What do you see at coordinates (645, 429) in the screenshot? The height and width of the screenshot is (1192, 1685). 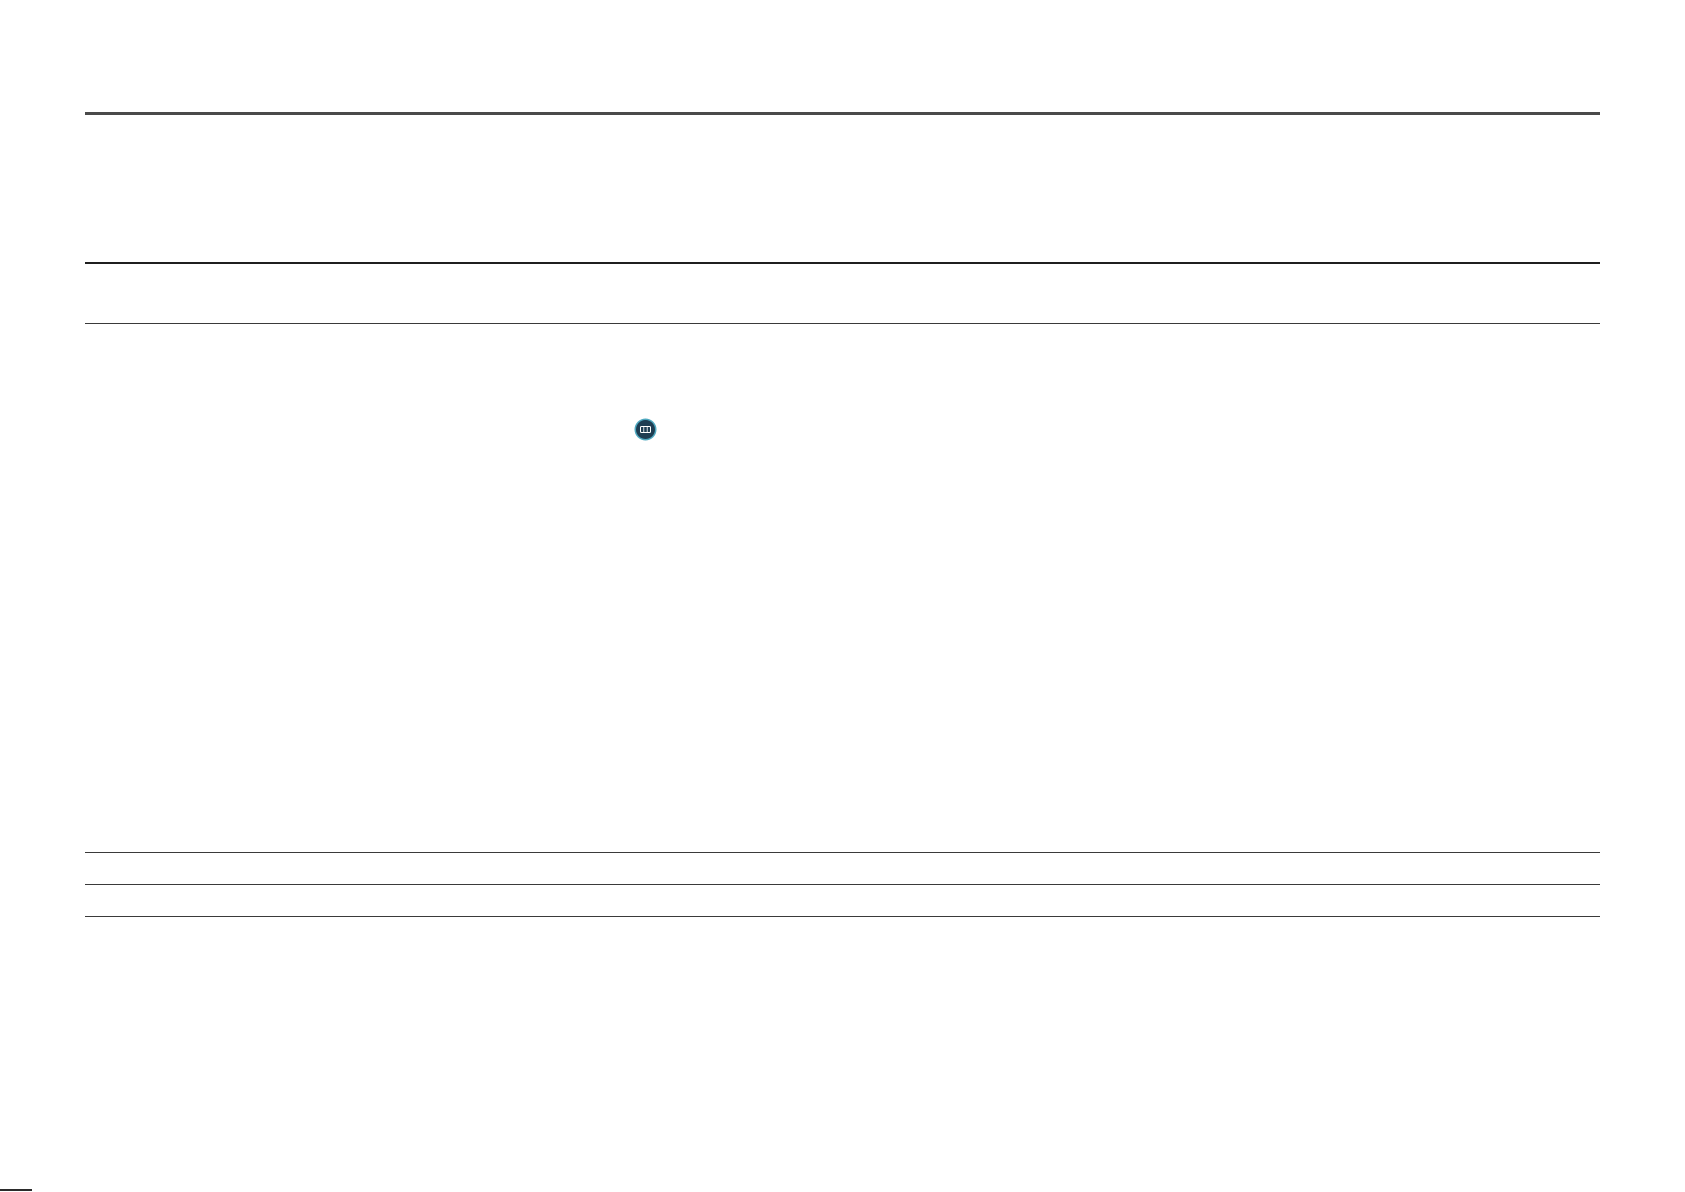 I see `menu-button-icon` at bounding box center [645, 429].